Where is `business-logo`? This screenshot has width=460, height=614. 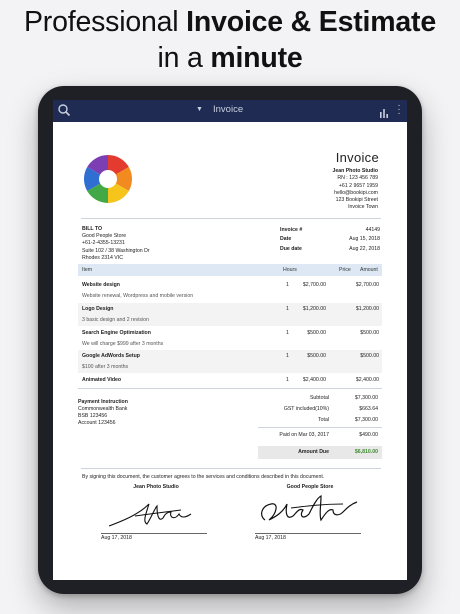
business-logo is located at coordinates (108, 180).